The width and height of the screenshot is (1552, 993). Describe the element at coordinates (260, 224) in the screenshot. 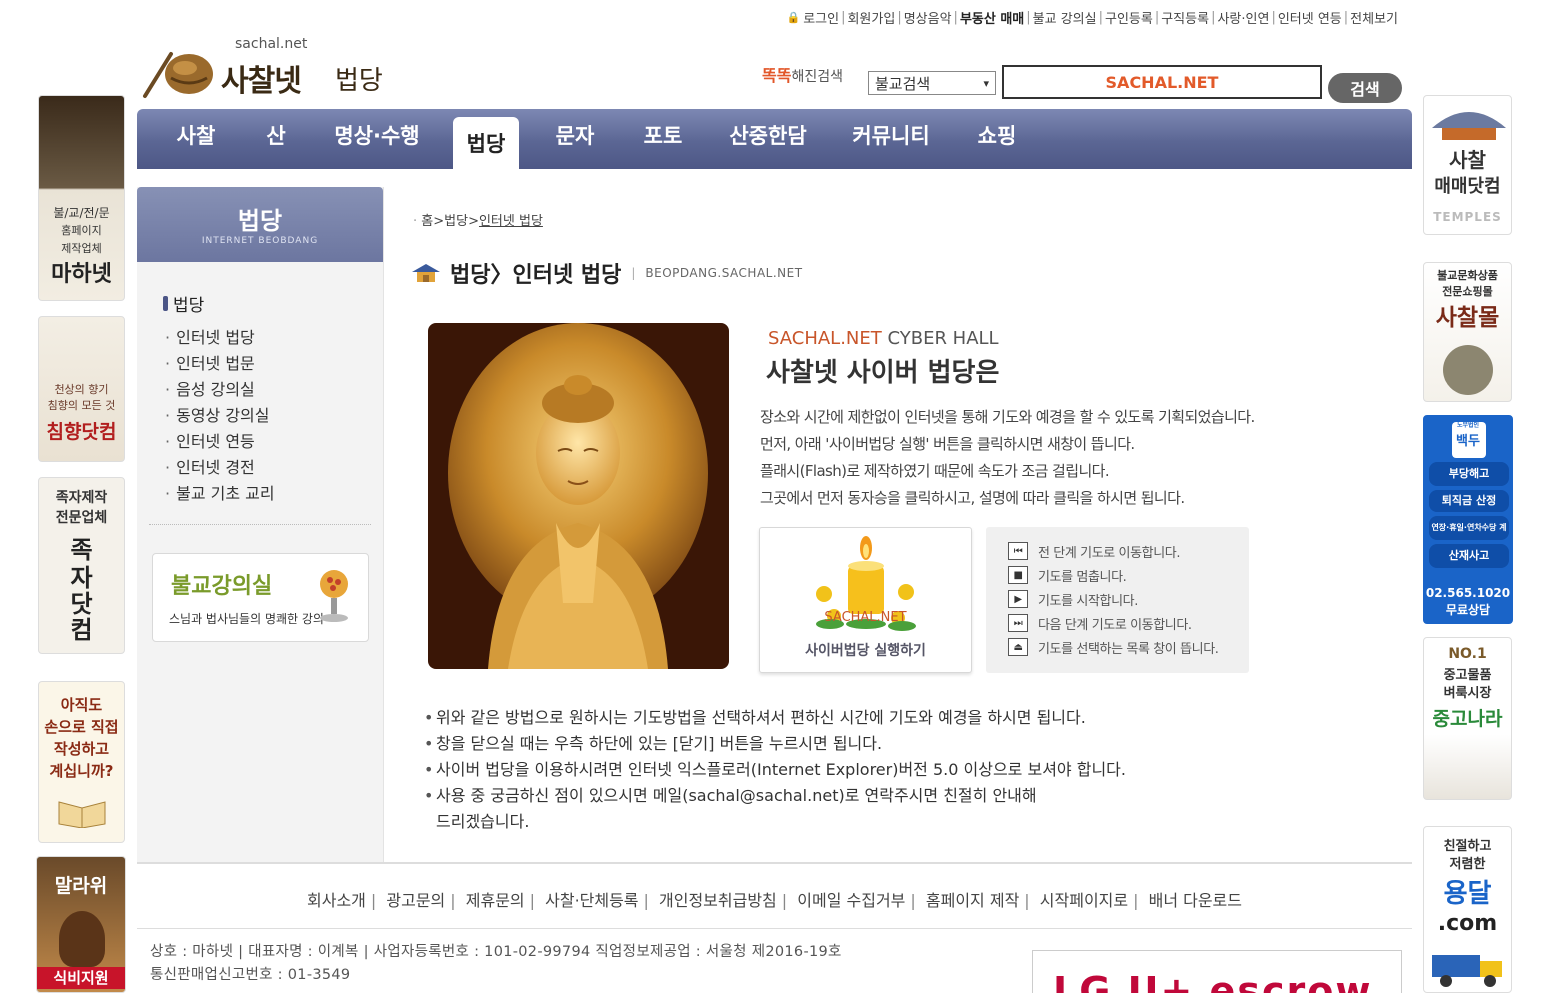

I see `sidebar-header: 법당 INTERNET BEOBDANG` at that location.